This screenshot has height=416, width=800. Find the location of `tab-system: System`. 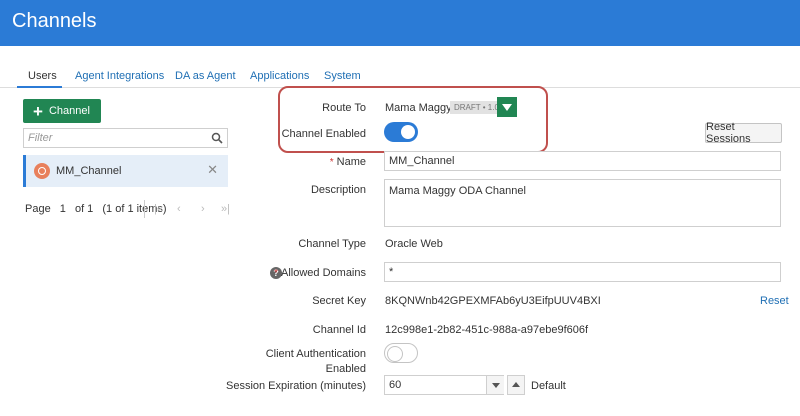

tab-system: System is located at coordinates (342, 76).